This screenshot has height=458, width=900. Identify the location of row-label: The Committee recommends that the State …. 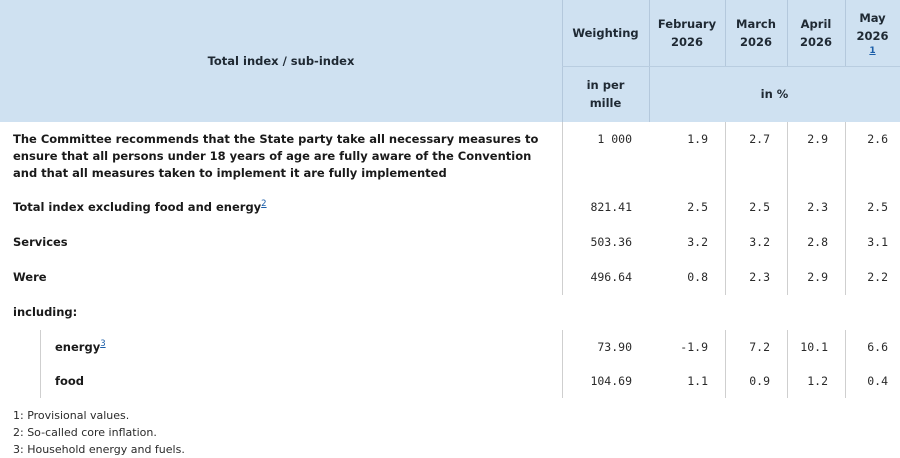
(276, 156).